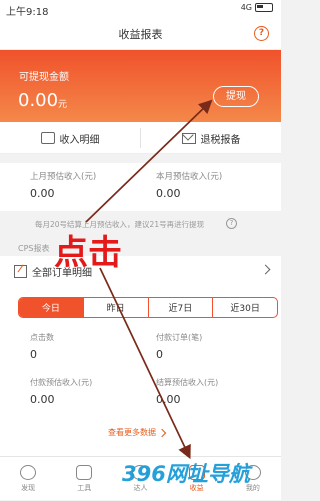 The width and height of the screenshot is (320, 501). Describe the element at coordinates (246, 7) in the screenshot. I see `signal-label: 4G` at that location.